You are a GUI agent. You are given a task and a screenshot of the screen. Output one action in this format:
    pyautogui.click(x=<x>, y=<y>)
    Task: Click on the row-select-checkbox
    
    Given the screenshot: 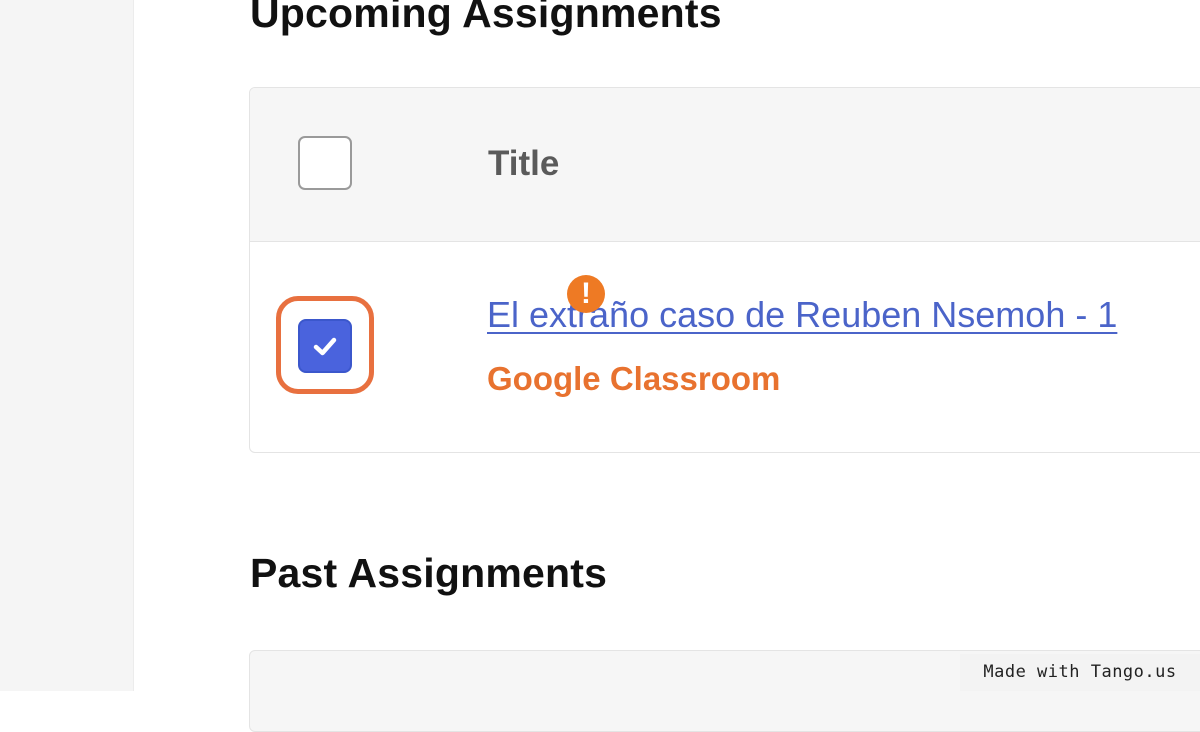 What is the action you would take?
    pyautogui.click(x=325, y=346)
    